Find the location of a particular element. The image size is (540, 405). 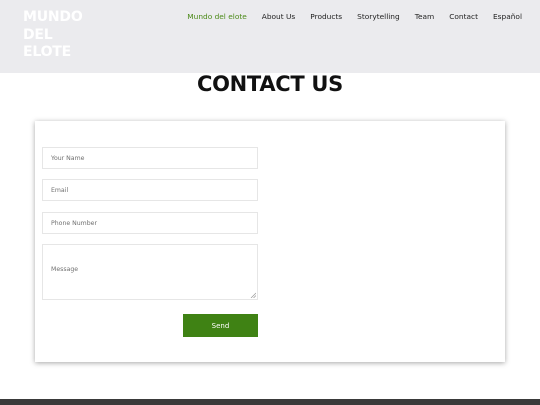

nav-item-storytelling: Storytelling is located at coordinates (379, 16).